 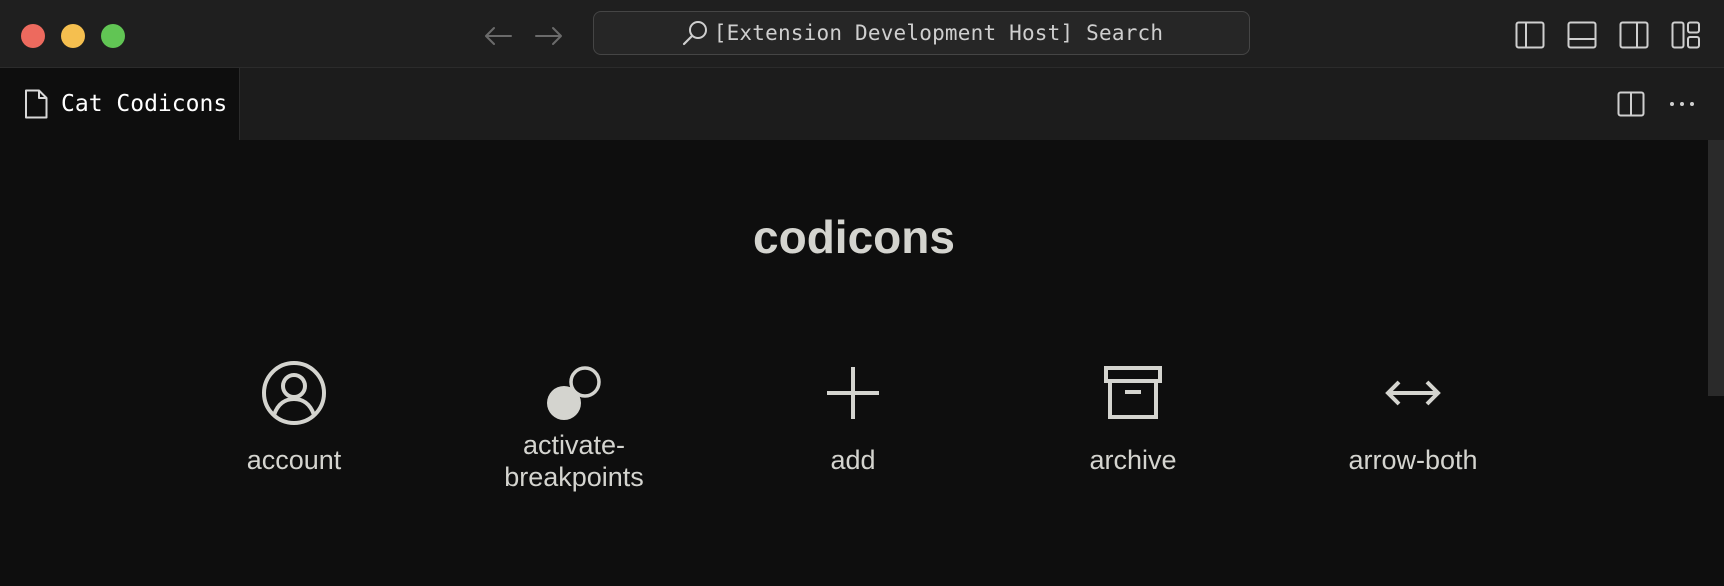 I want to click on go-back-button, so click(x=498, y=36).